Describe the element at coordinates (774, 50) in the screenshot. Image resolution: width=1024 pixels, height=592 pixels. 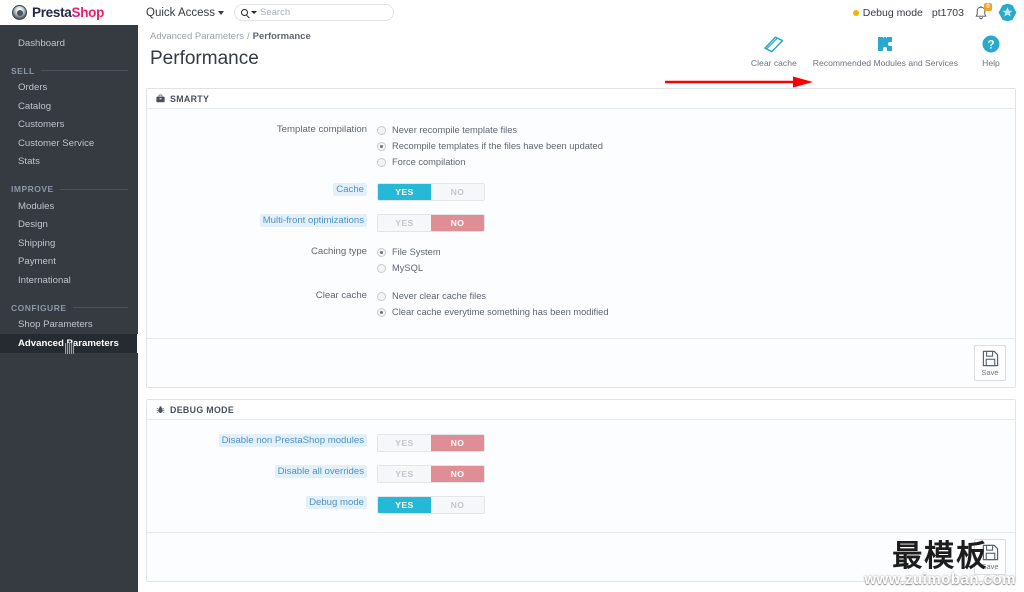
I see `clear-cache-button: Clear cache` at that location.